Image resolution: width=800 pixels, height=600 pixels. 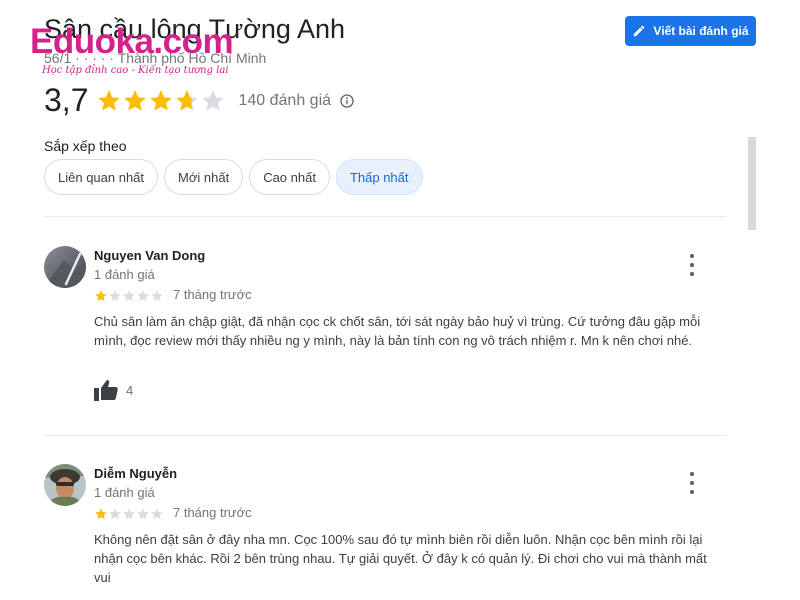 What do you see at coordinates (752, 183) in the screenshot?
I see `scrollbar` at bounding box center [752, 183].